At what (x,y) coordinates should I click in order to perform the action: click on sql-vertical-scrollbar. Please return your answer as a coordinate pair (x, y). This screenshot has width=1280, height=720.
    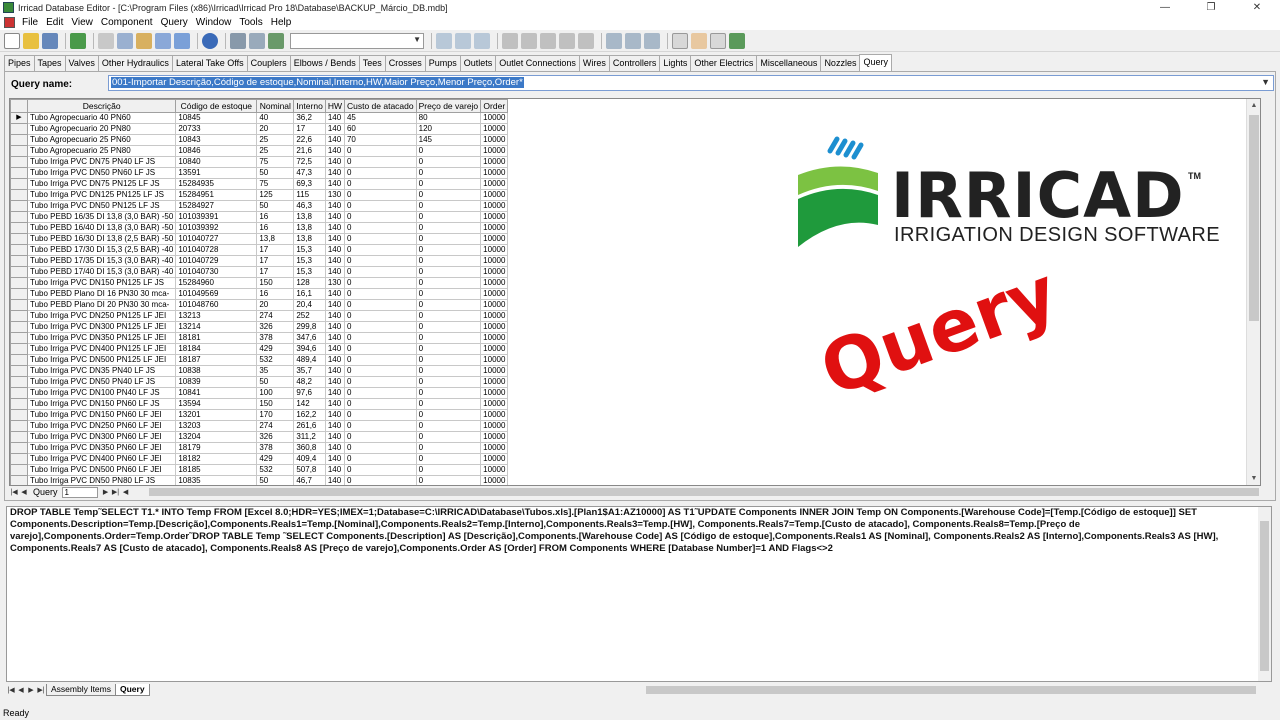
    Looking at the image, I should click on (1264, 594).